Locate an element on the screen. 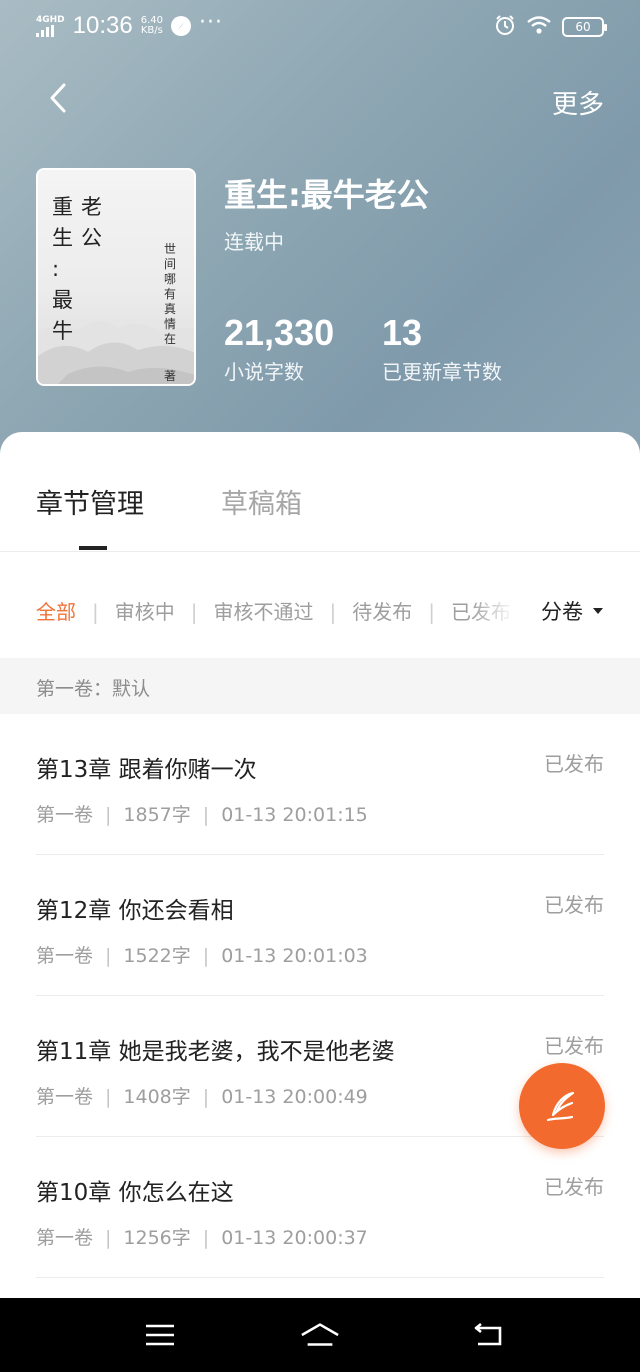 The width and height of the screenshot is (640, 1372). author-char: 情 is located at coordinates (170, 324).